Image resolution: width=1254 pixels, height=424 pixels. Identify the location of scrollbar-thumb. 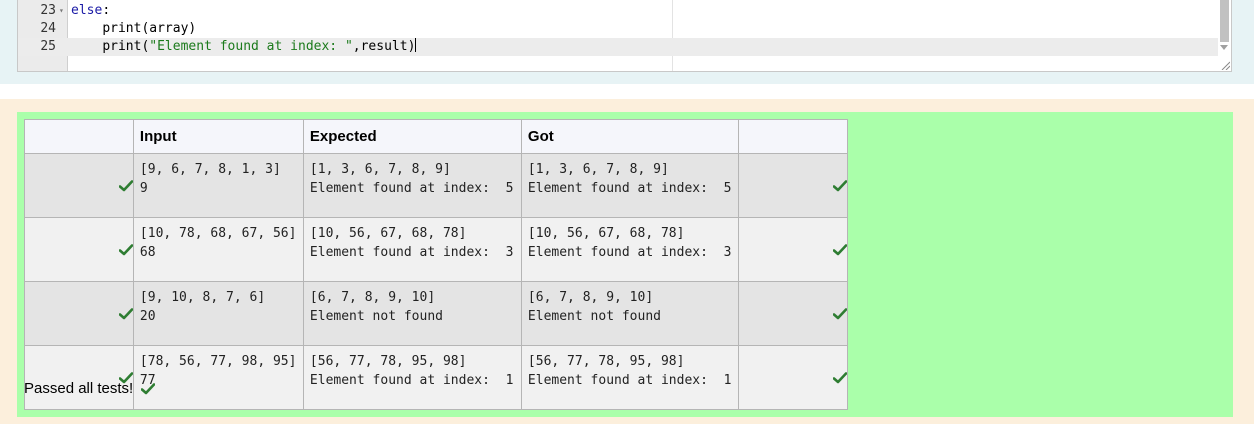
(1224, 21).